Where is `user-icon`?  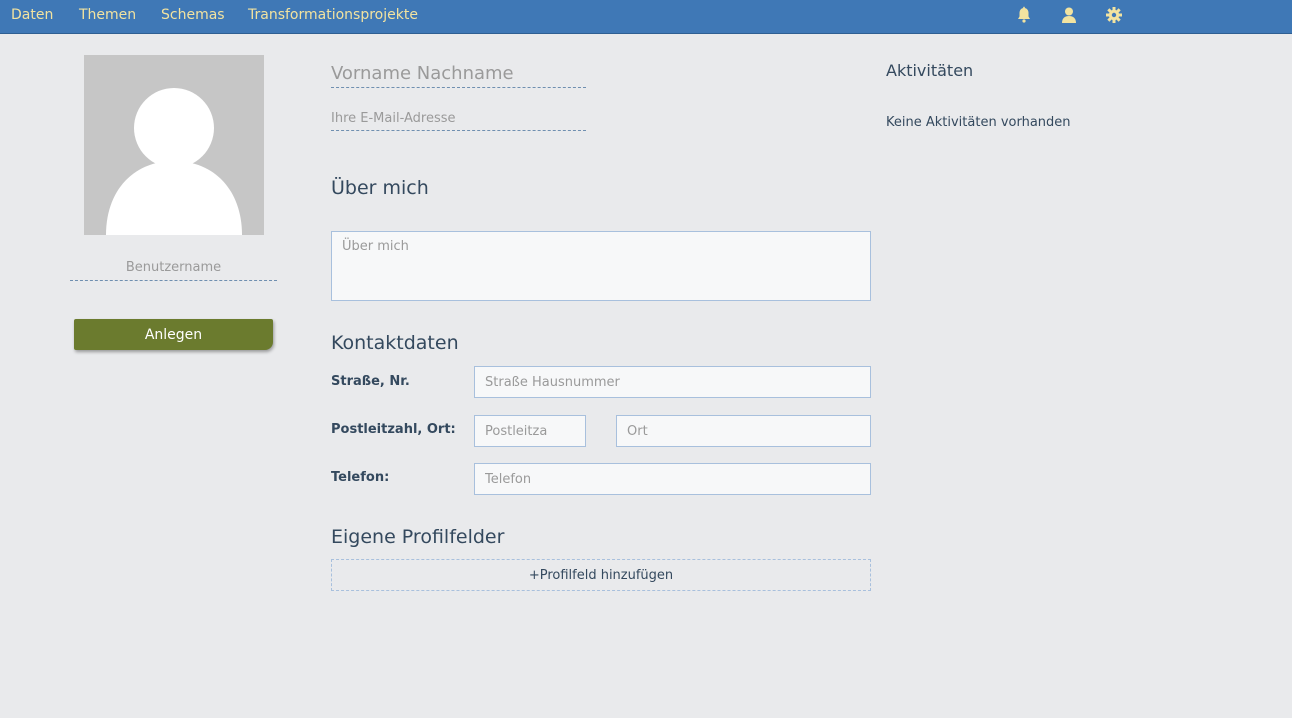 user-icon is located at coordinates (1069, 16).